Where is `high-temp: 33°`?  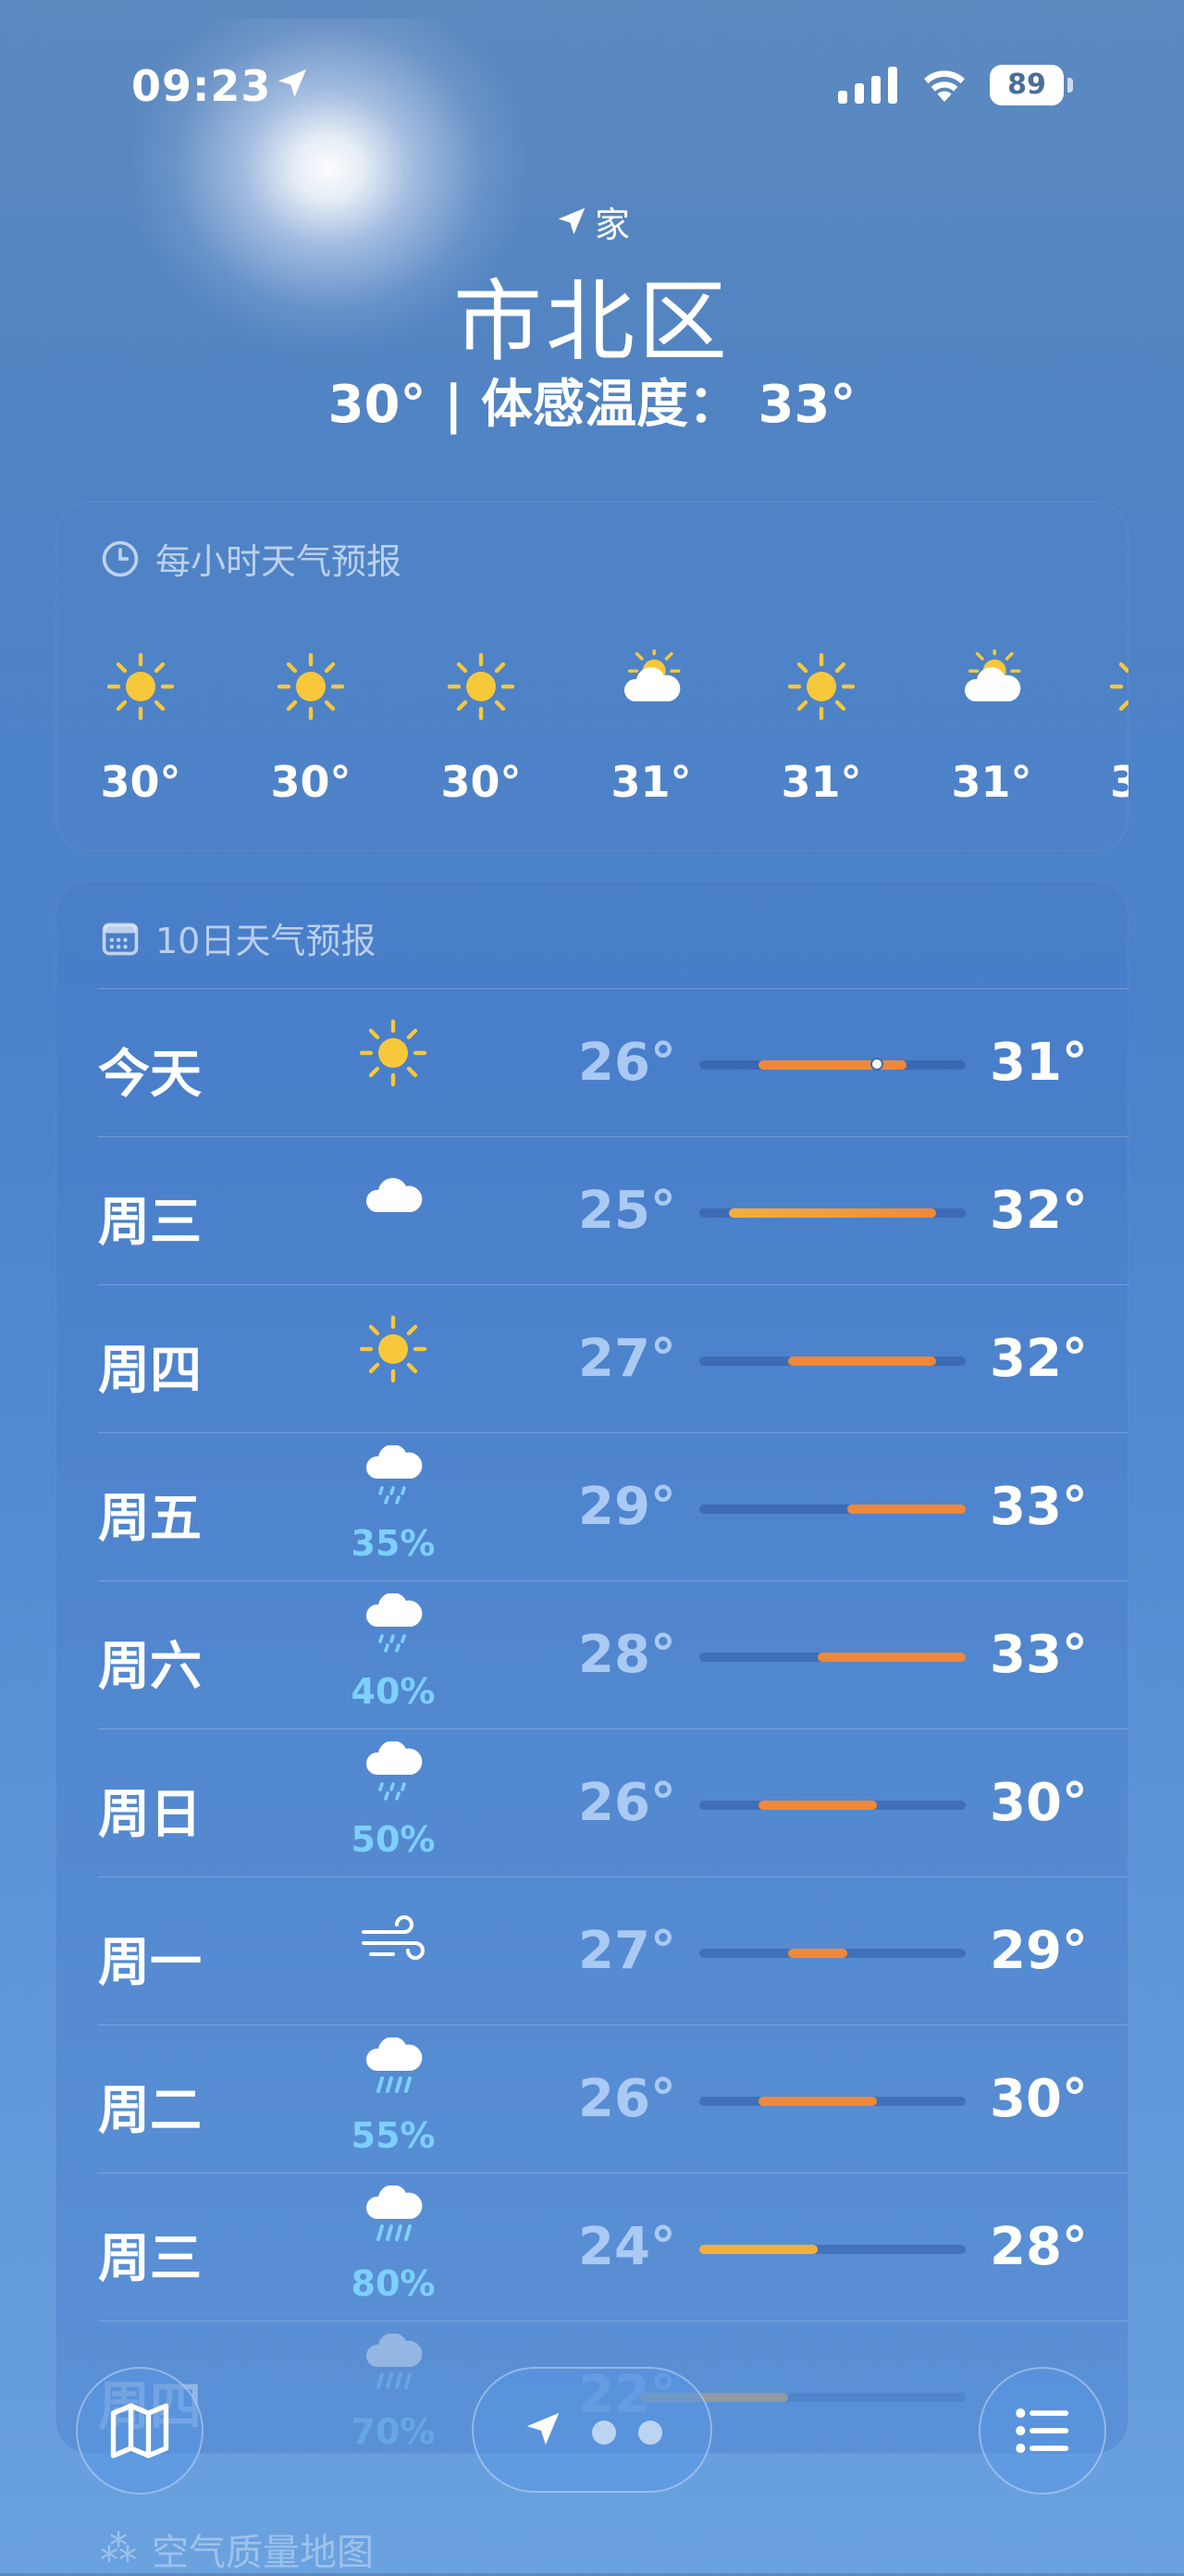
high-temp: 33° is located at coordinates (1039, 1507).